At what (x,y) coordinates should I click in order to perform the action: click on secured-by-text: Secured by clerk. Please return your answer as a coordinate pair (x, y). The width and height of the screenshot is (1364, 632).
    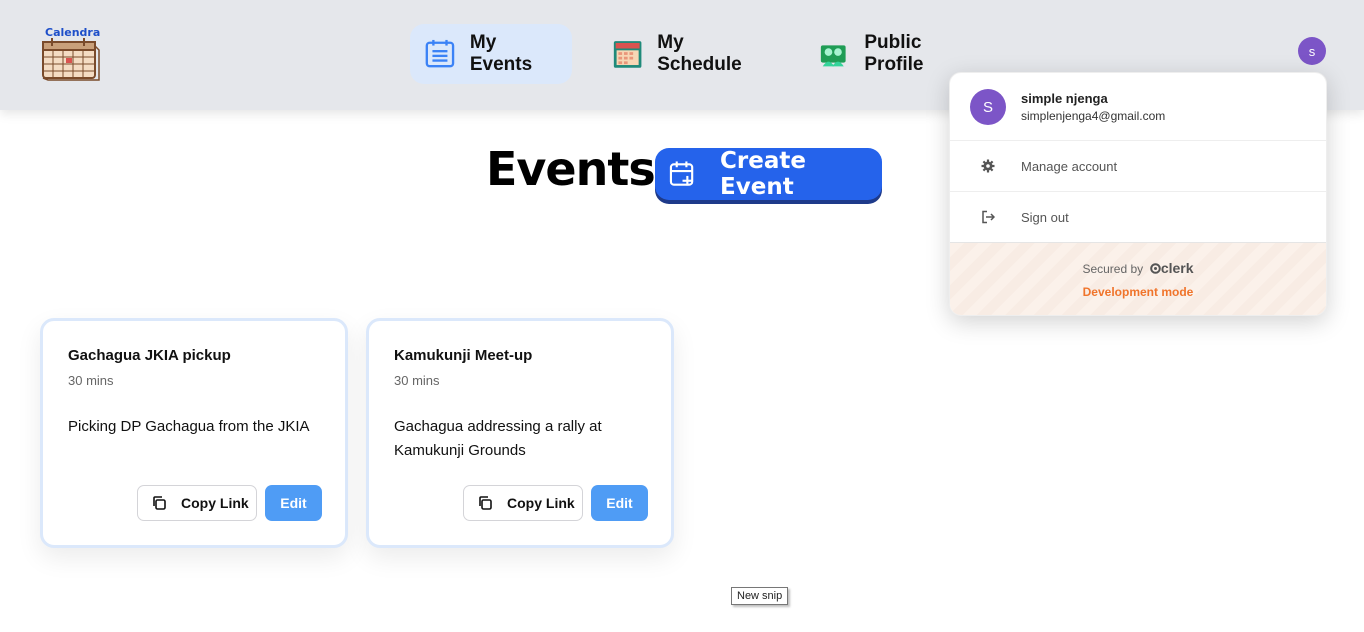
    Looking at the image, I should click on (1138, 268).